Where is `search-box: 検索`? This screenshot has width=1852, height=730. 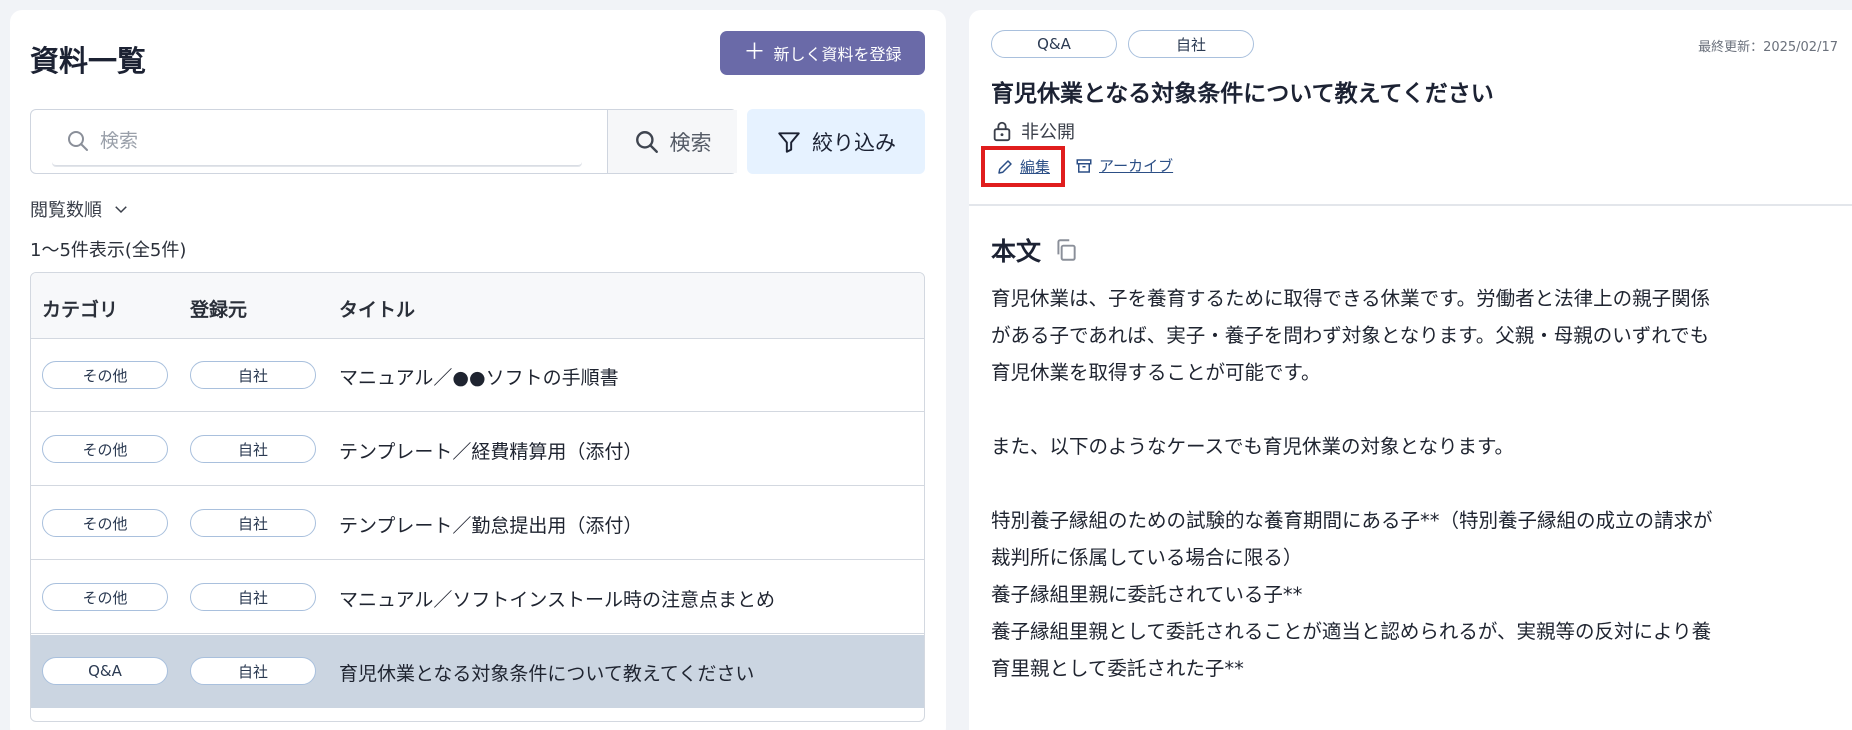
search-box: 検索 is located at coordinates (383, 141).